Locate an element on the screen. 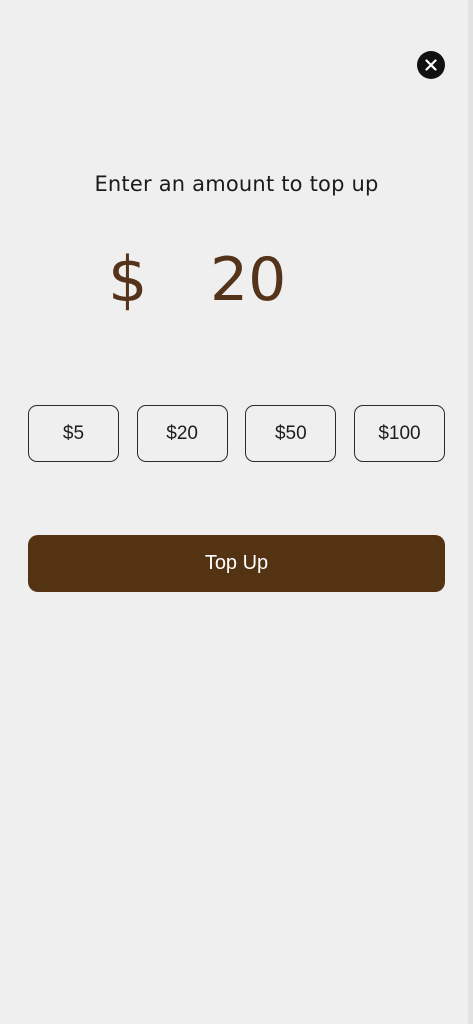 The height and width of the screenshot is (1024, 473). amount-input is located at coordinates (310, 280).